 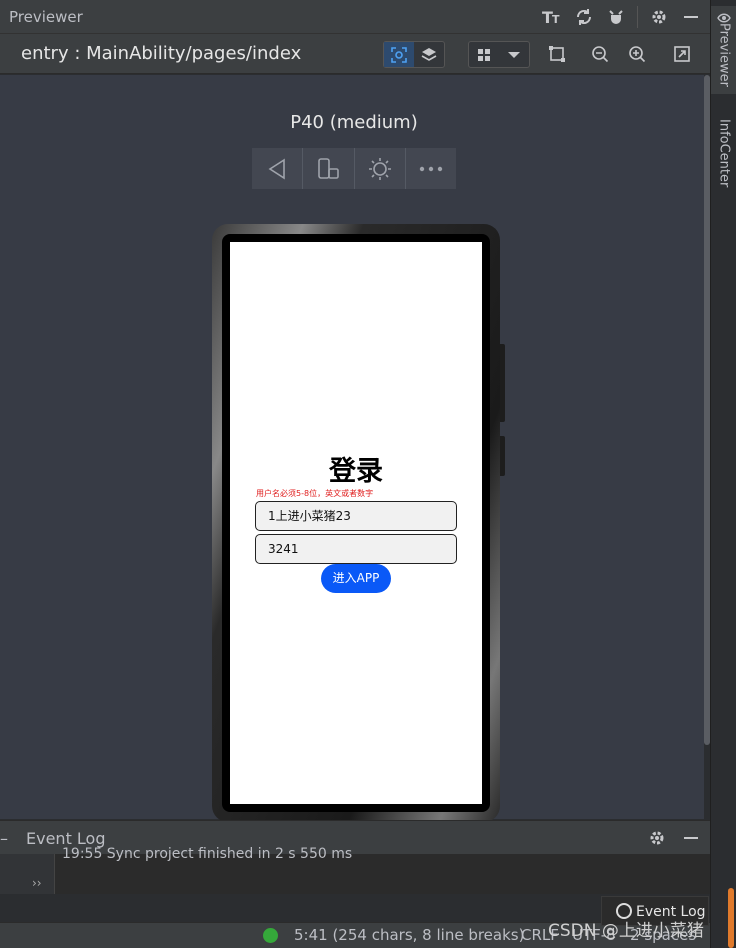 I want to click on password-input: 3241, so click(x=356, y=549).